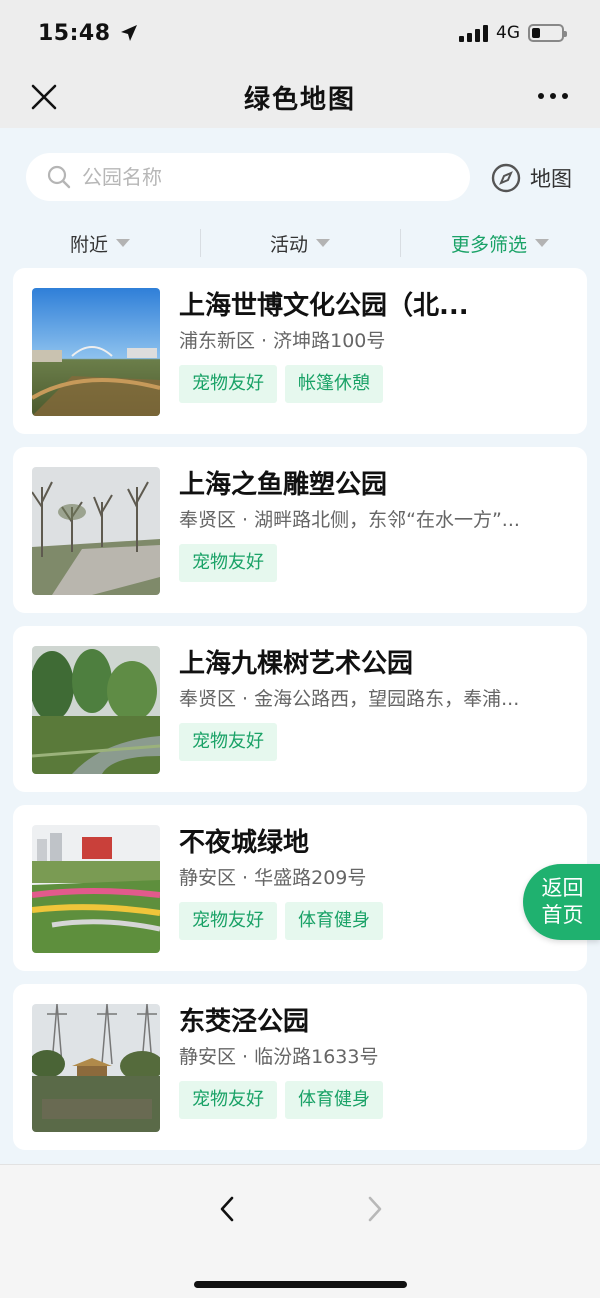  I want to click on filter-label: 附近, so click(88, 244).